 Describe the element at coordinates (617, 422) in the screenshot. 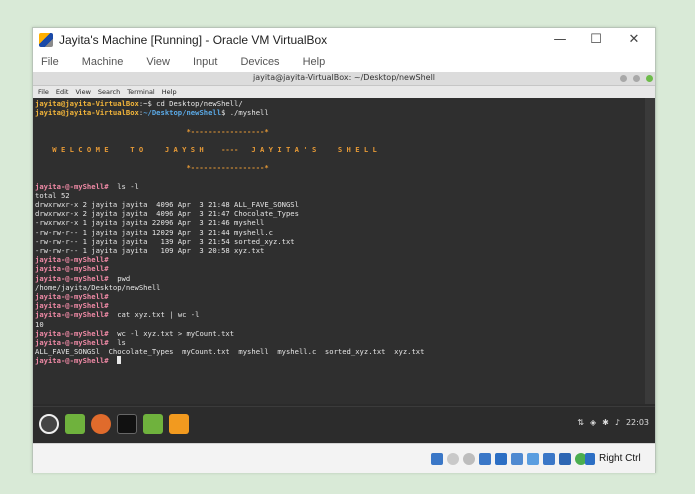

I see `volume-icon: ♪` at that location.